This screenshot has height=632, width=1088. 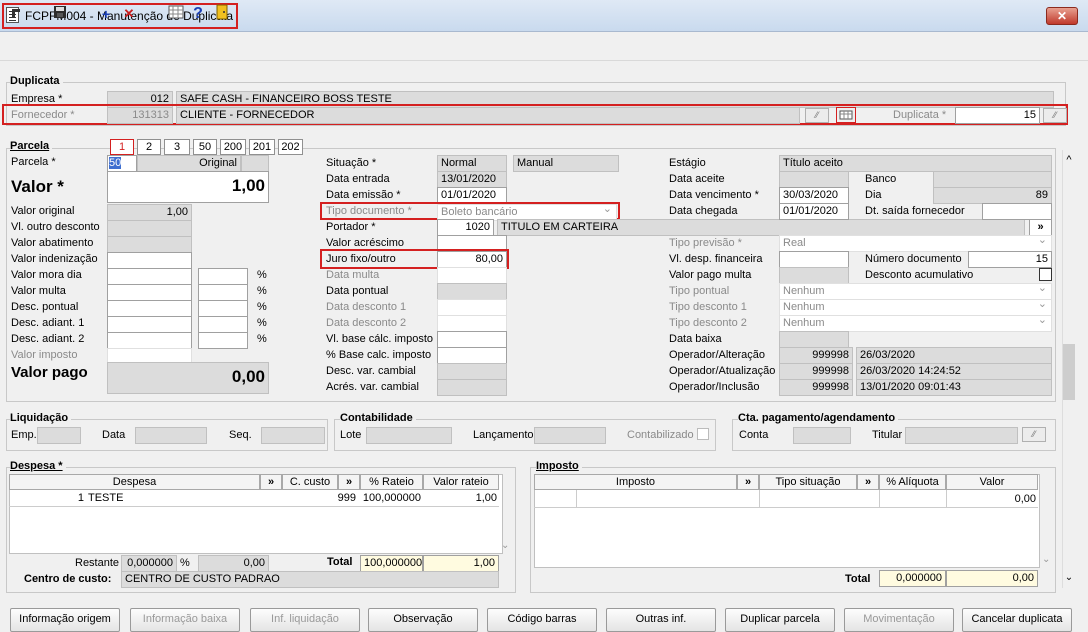 What do you see at coordinates (703, 434) in the screenshot?
I see `contabilizado-checkbox` at bounding box center [703, 434].